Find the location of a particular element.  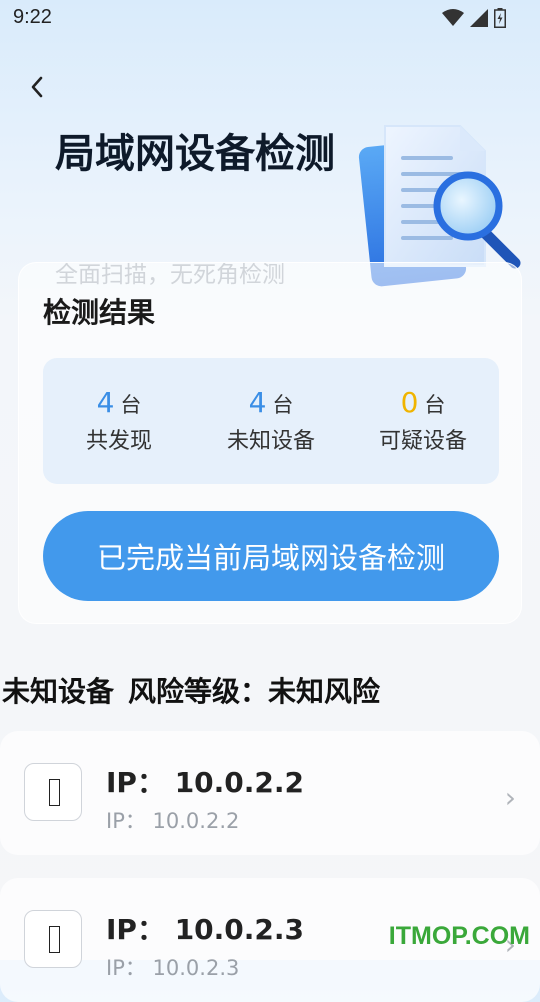

stat-value: 0 is located at coordinates (409, 402).